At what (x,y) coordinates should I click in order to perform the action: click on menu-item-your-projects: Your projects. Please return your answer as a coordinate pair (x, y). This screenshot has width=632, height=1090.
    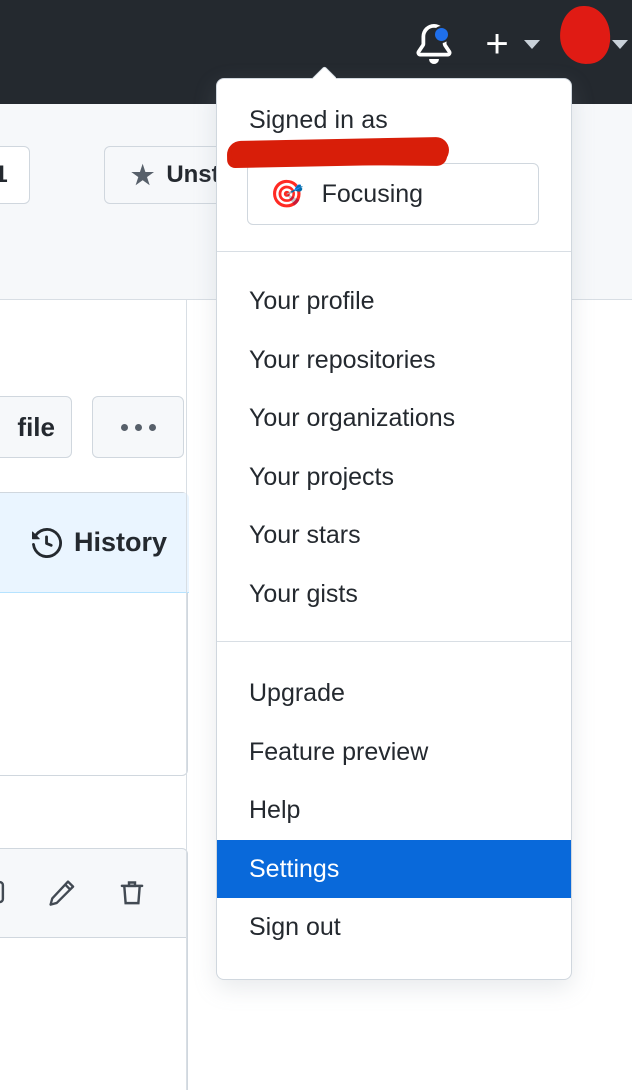
    Looking at the image, I should click on (394, 477).